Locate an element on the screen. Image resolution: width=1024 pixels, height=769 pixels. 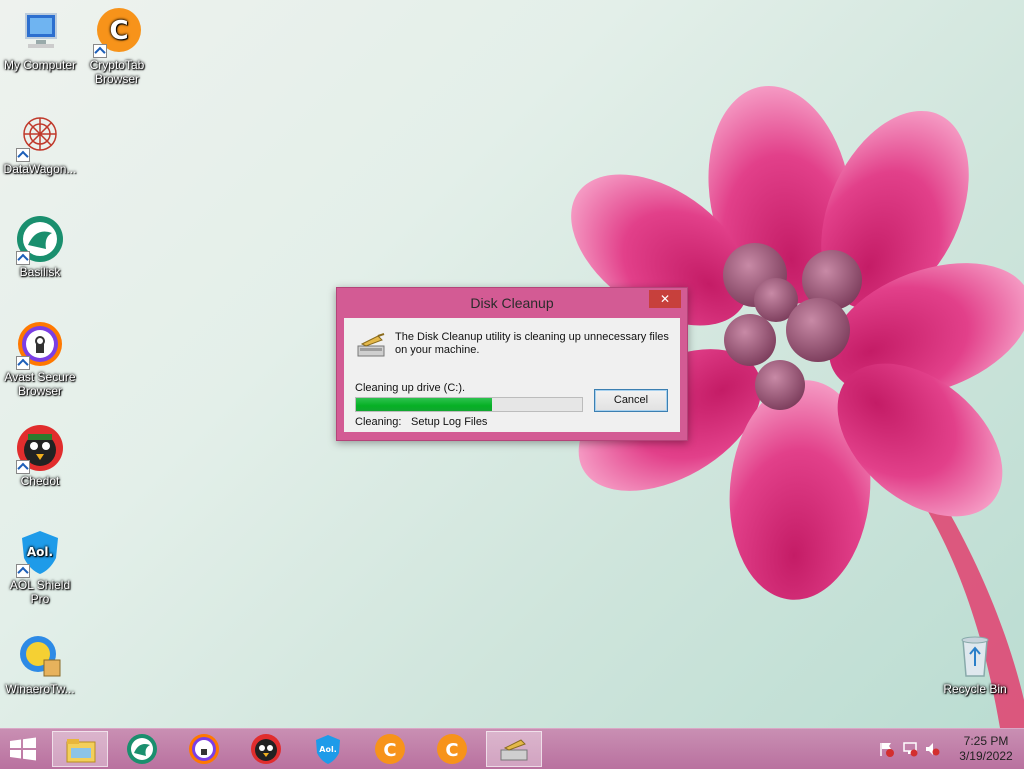
dialog-title: Disk Cleanup is located at coordinates (512, 303).